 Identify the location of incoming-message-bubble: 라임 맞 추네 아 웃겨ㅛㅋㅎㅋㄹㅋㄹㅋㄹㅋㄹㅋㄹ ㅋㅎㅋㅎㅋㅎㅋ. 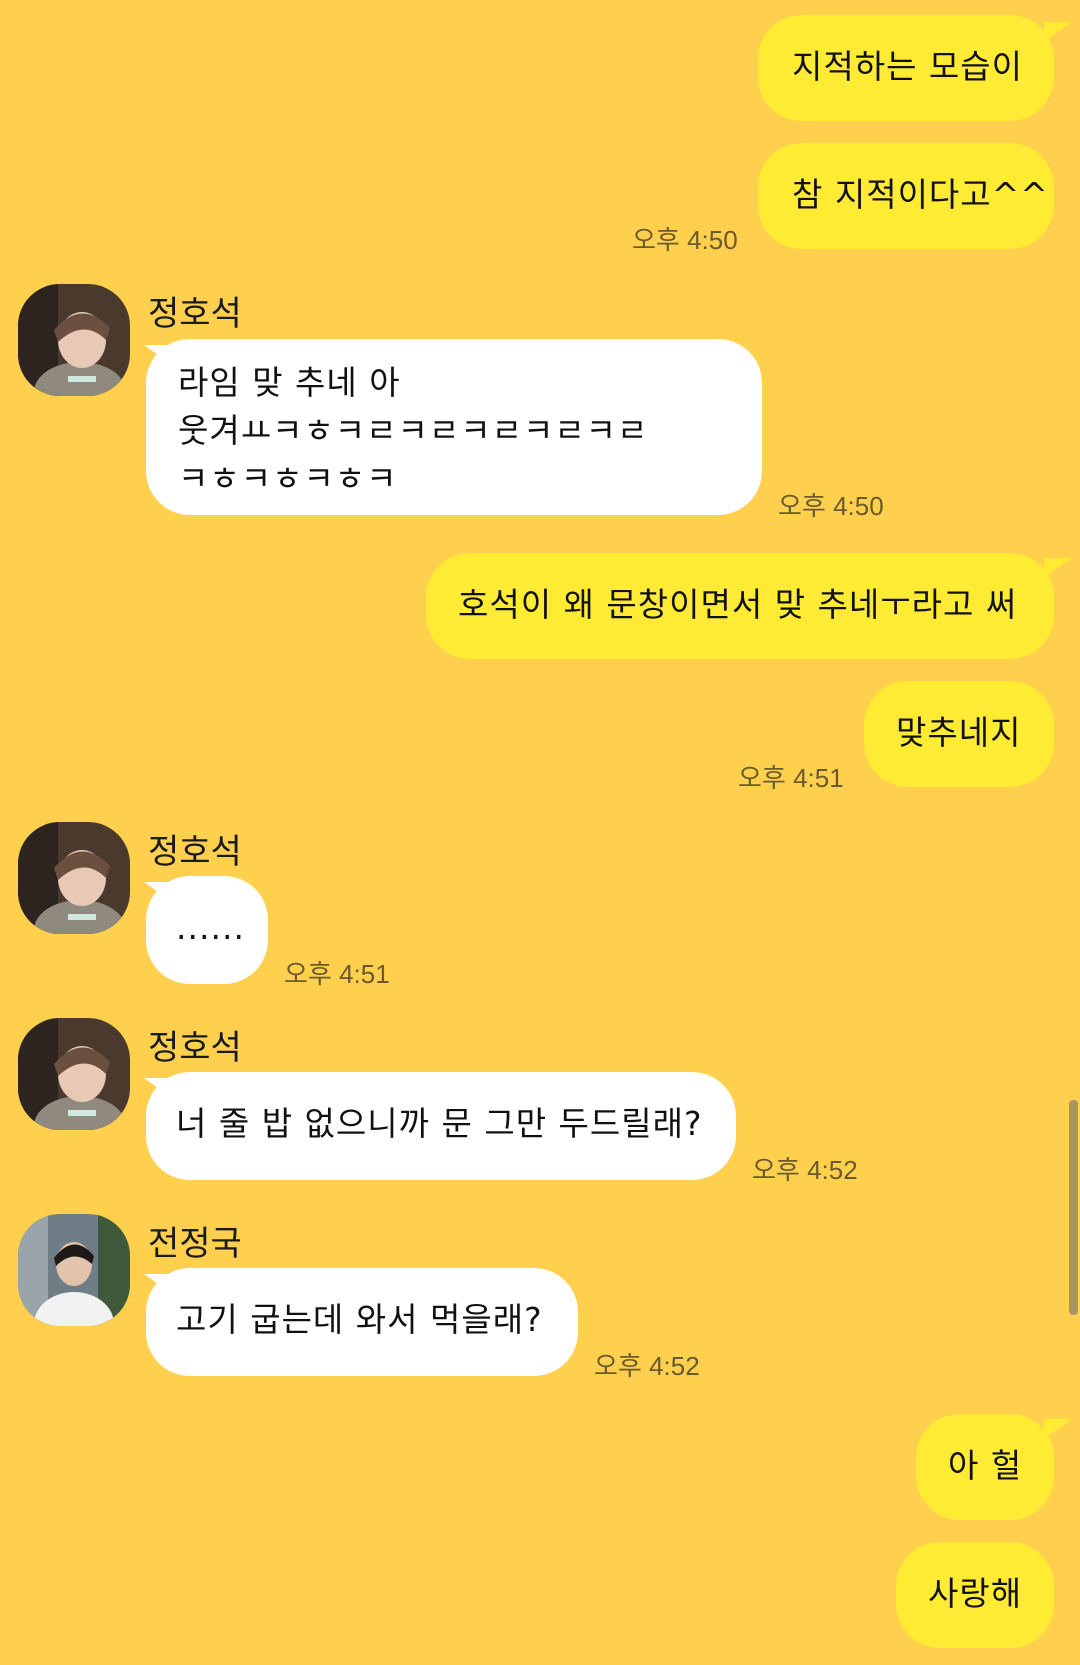
(454, 427).